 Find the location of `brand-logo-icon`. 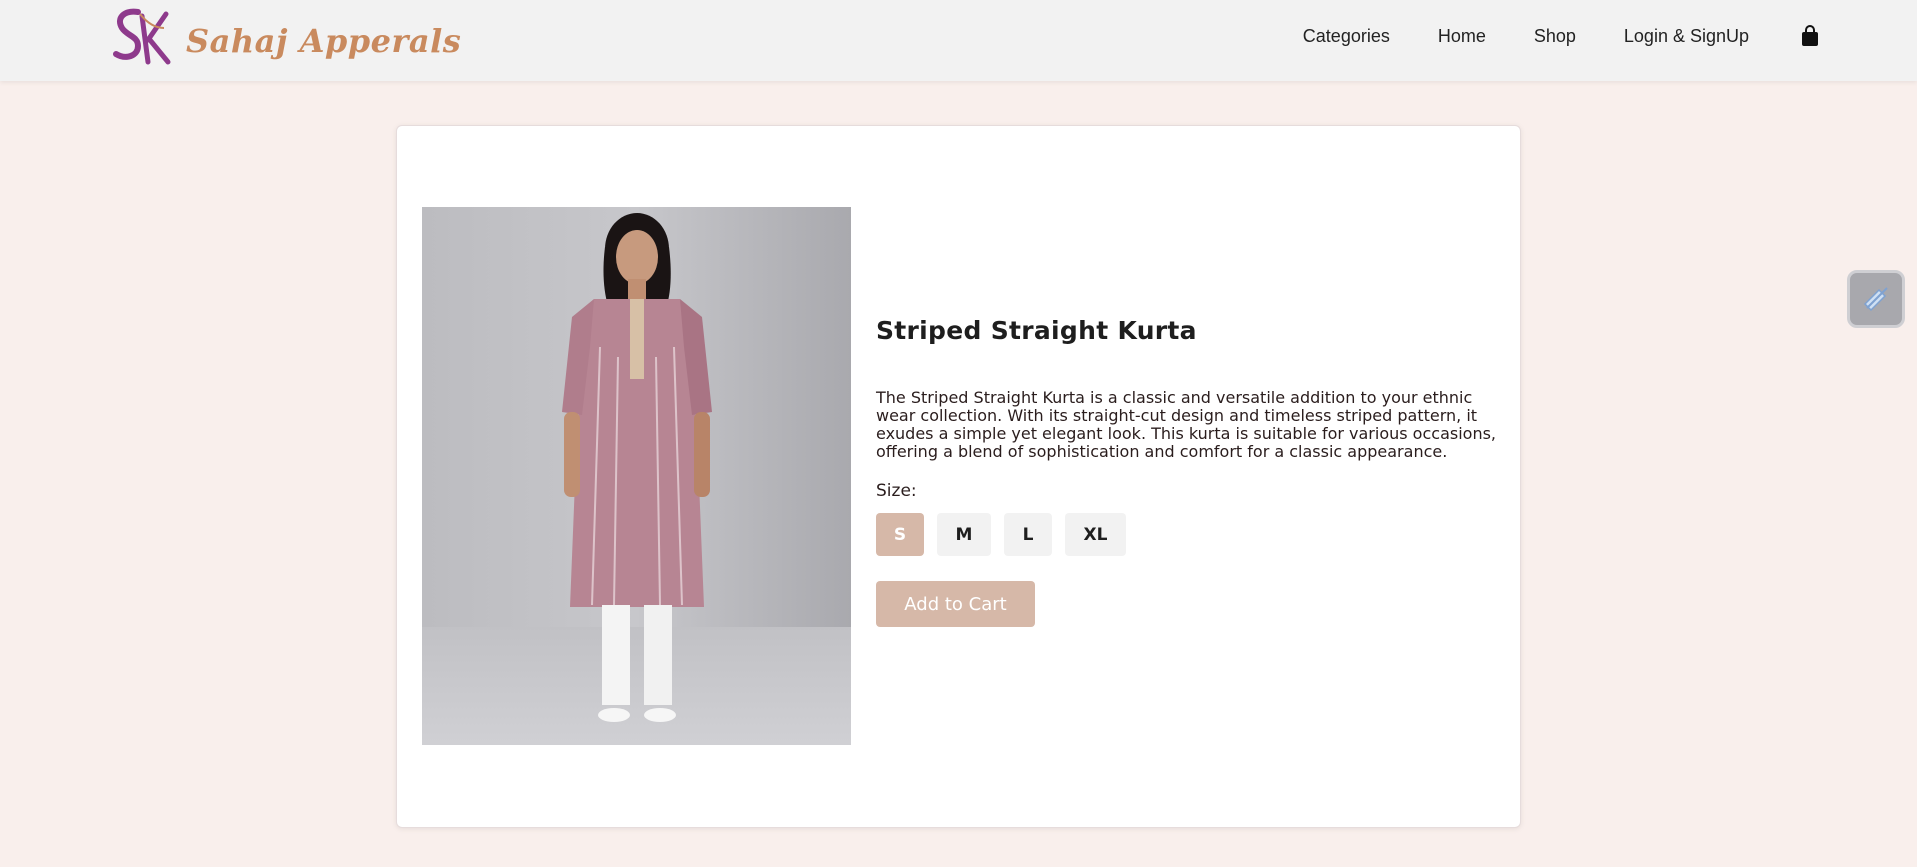

brand-logo-icon is located at coordinates (142, 36).